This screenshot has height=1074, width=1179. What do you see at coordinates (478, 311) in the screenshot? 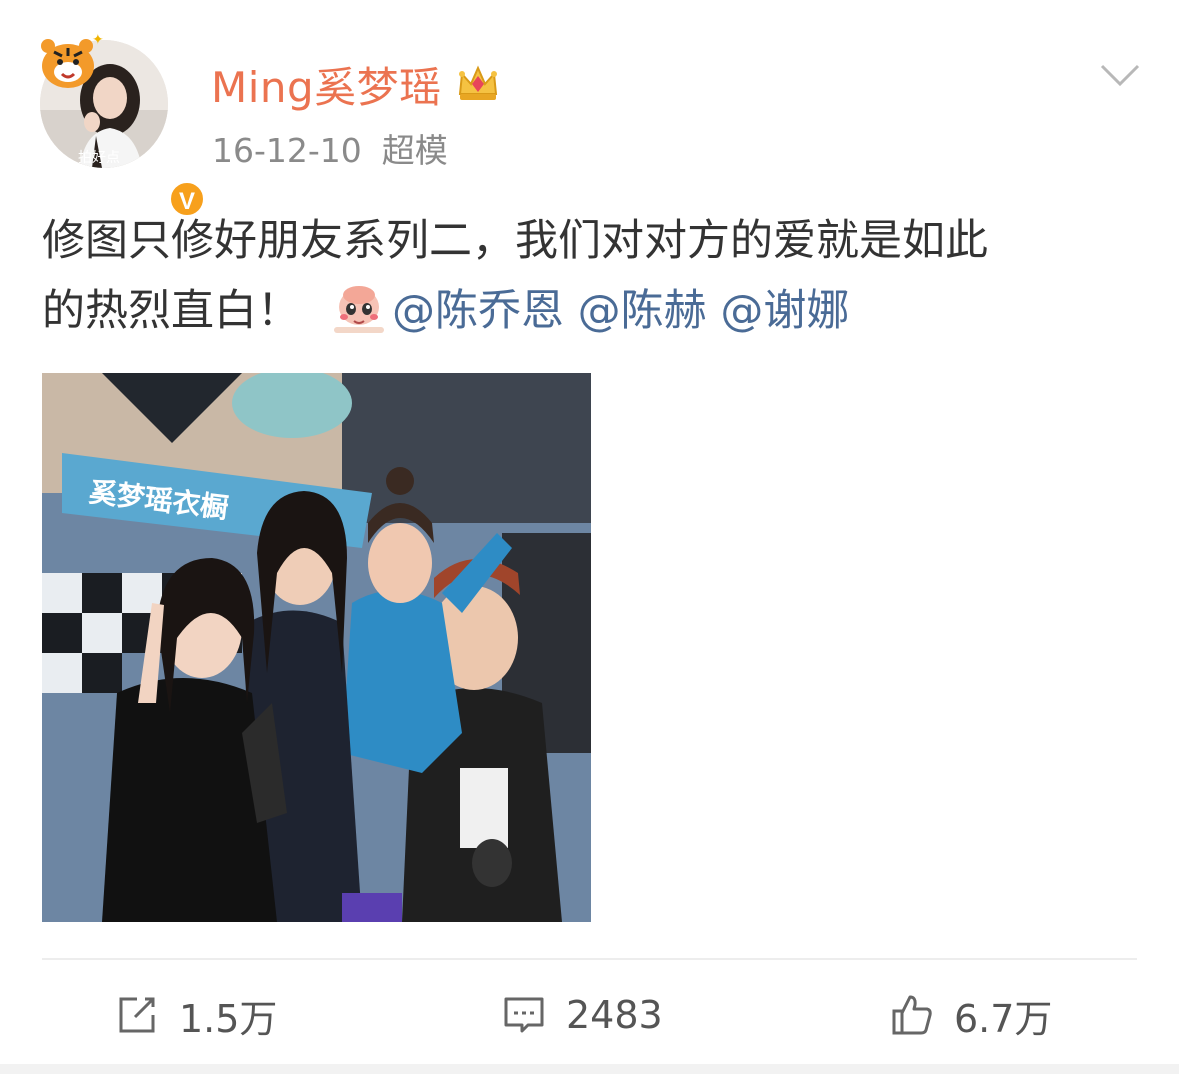
I see `mention-link: @陈乔恩` at bounding box center [478, 311].